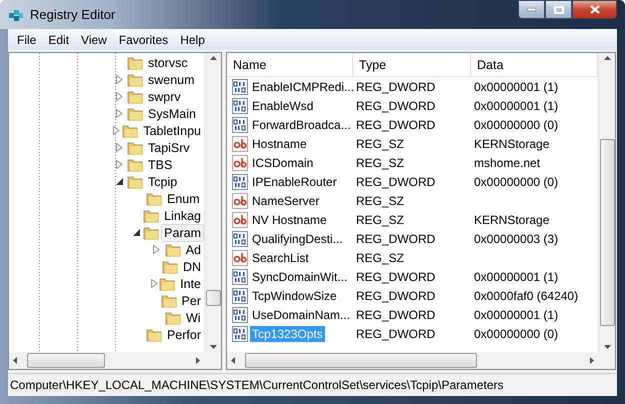 This screenshot has height=404, width=625. I want to click on tree-node: SysMain, so click(172, 113).